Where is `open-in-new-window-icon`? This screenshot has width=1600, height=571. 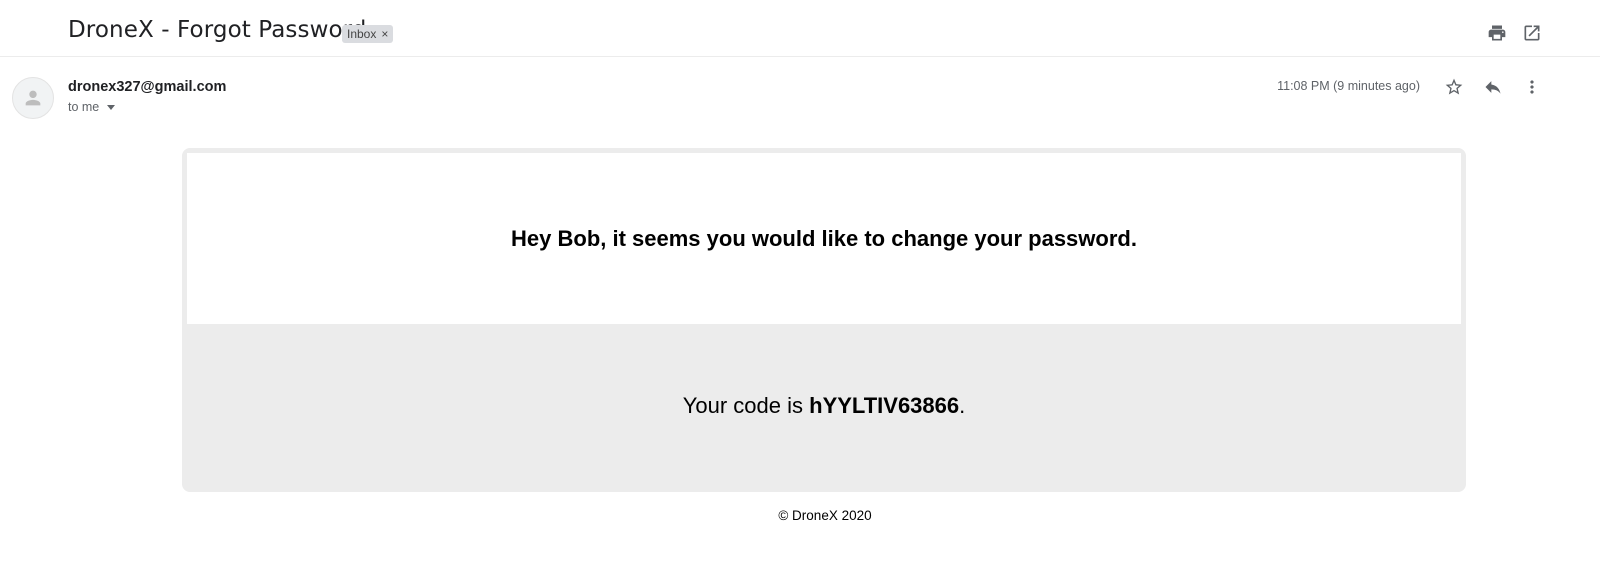 open-in-new-window-icon is located at coordinates (1532, 33).